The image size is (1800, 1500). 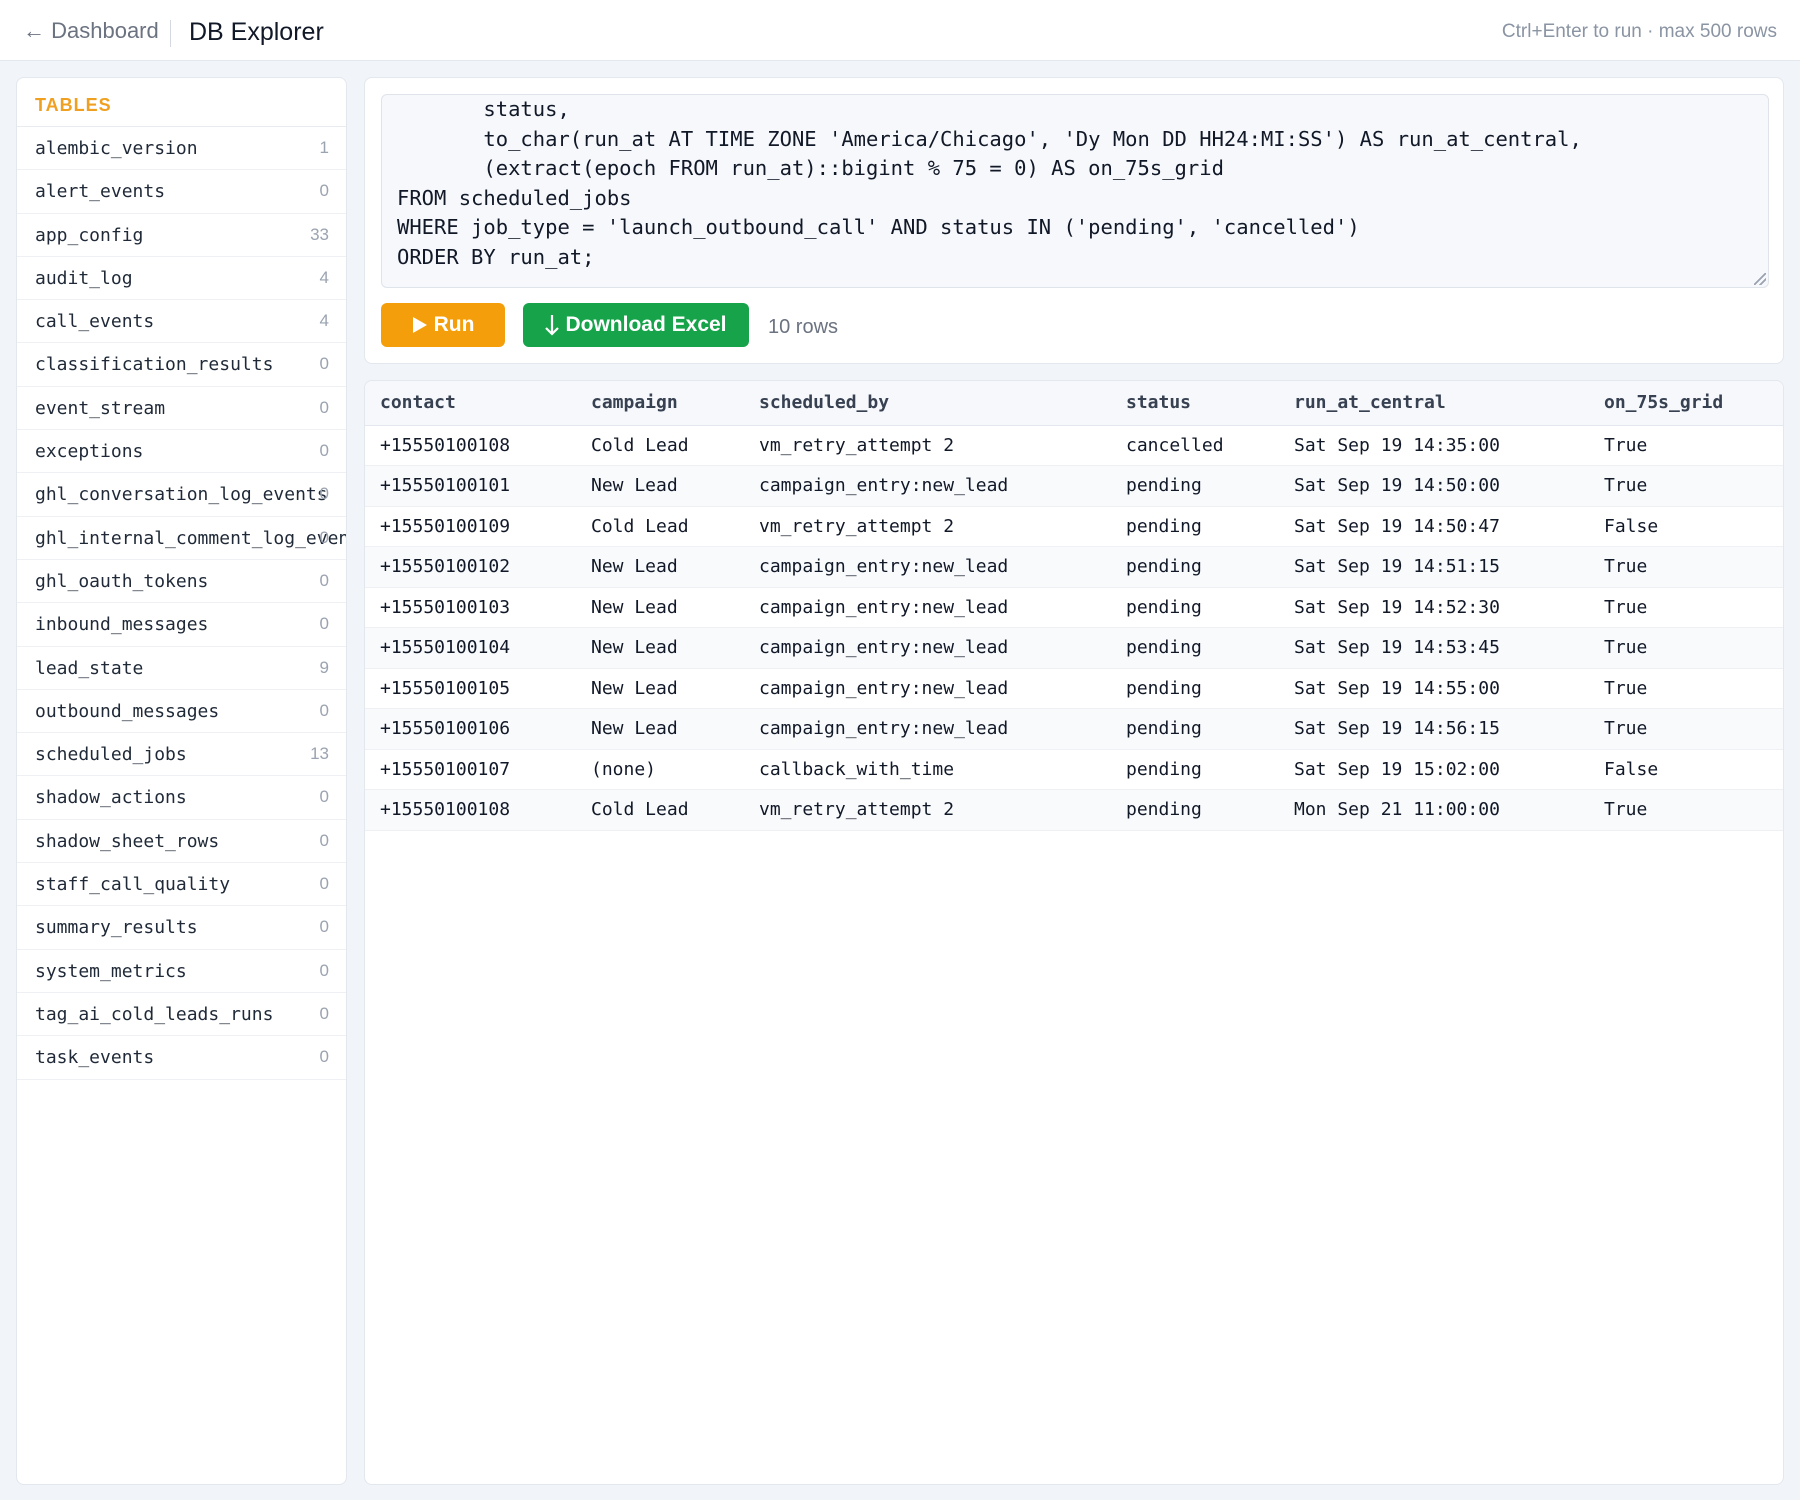 What do you see at coordinates (1686, 526) in the screenshot?
I see `cell-on-75s-grid: False` at bounding box center [1686, 526].